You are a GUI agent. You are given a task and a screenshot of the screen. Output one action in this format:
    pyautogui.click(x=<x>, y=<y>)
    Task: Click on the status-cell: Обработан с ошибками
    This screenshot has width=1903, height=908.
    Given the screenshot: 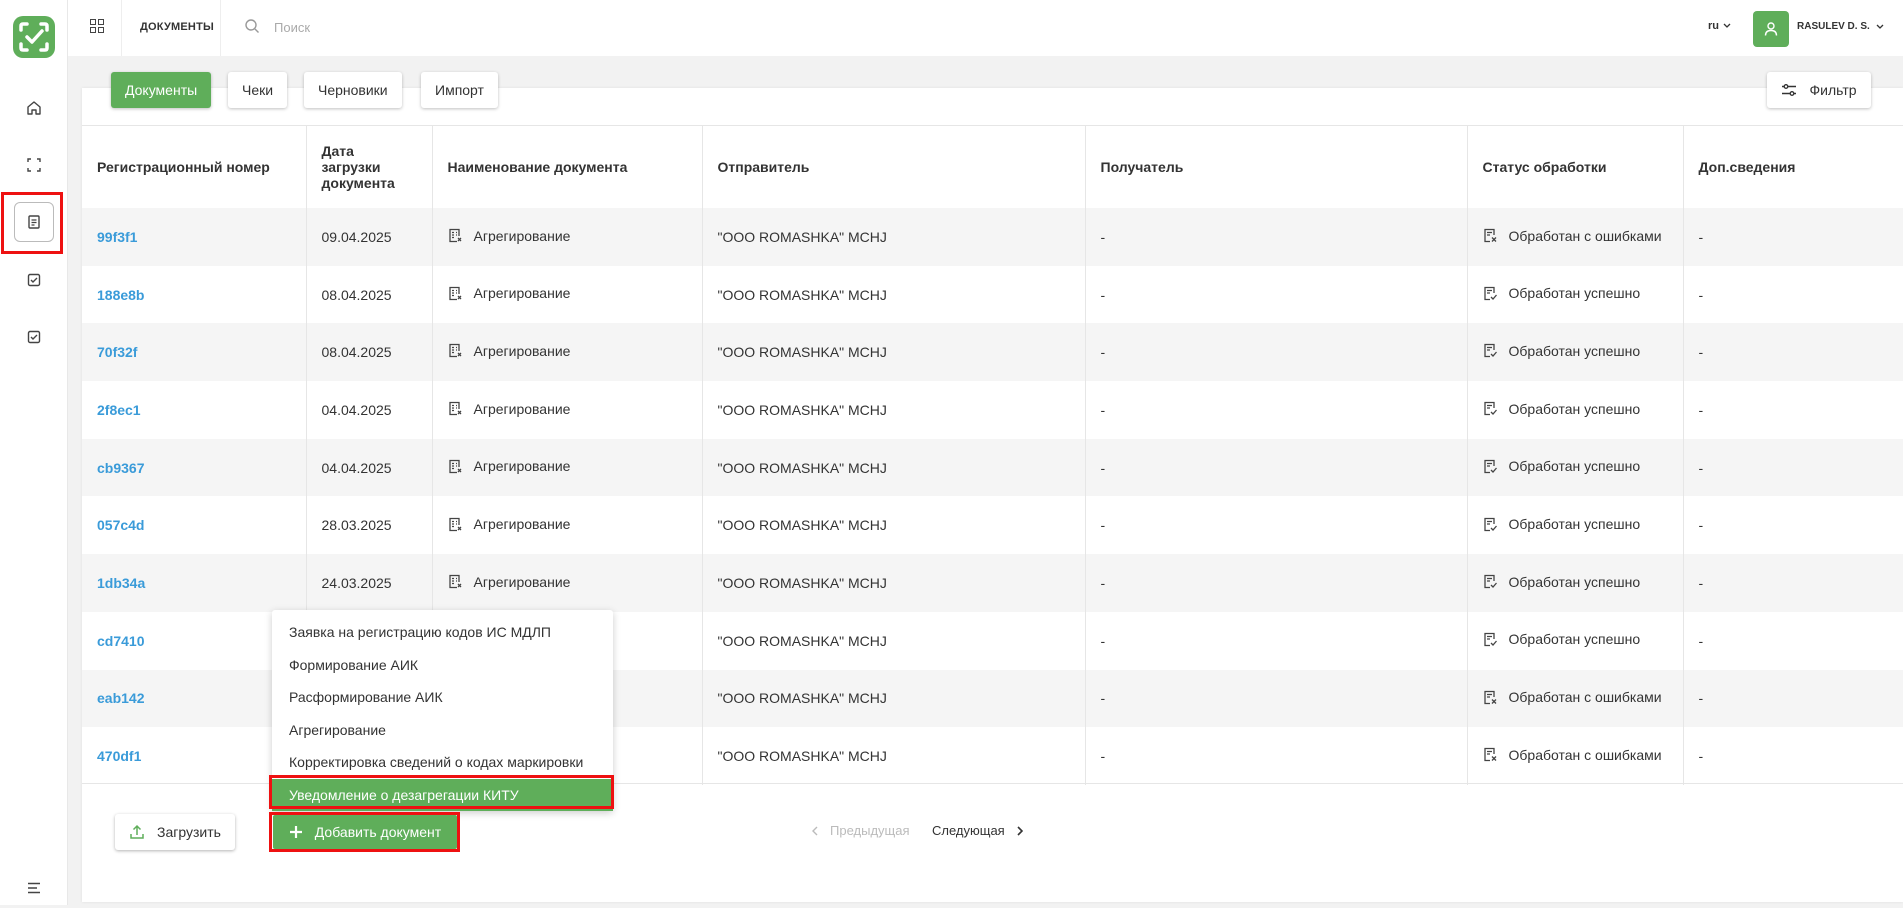 What is the action you would take?
    pyautogui.click(x=1575, y=698)
    